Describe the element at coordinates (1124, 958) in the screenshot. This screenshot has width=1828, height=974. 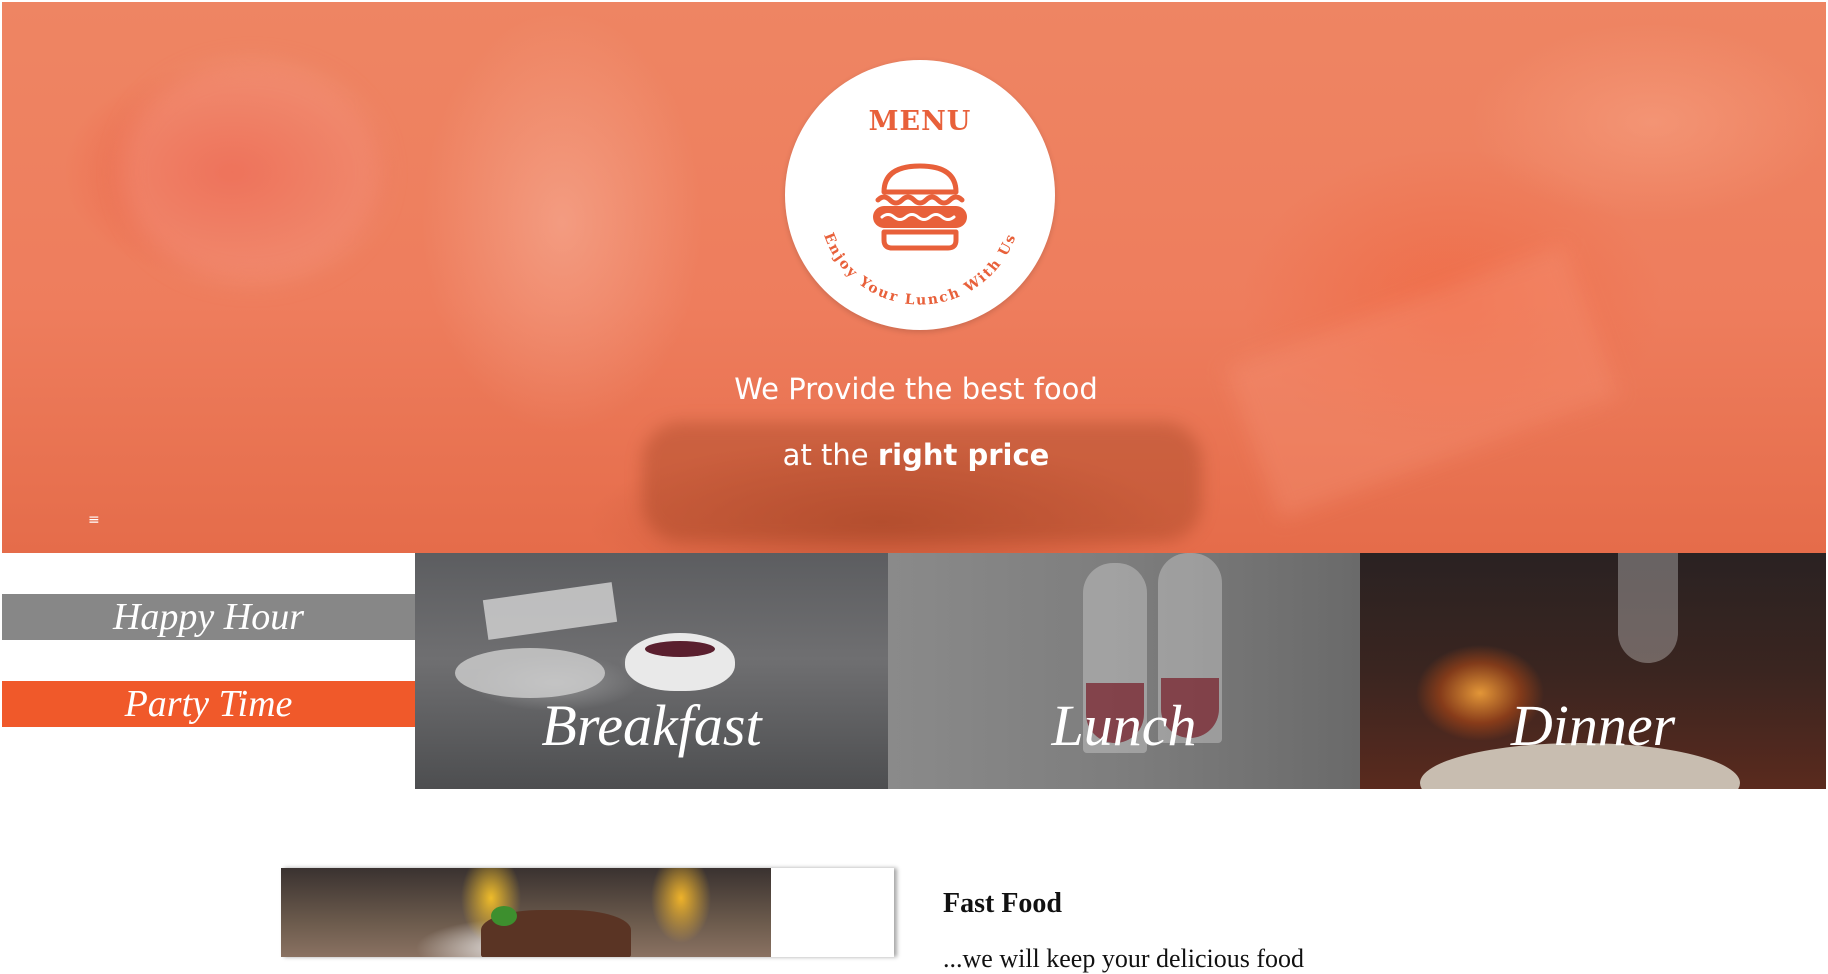
I see `feature-text: ...we will keep your delicious food` at that location.